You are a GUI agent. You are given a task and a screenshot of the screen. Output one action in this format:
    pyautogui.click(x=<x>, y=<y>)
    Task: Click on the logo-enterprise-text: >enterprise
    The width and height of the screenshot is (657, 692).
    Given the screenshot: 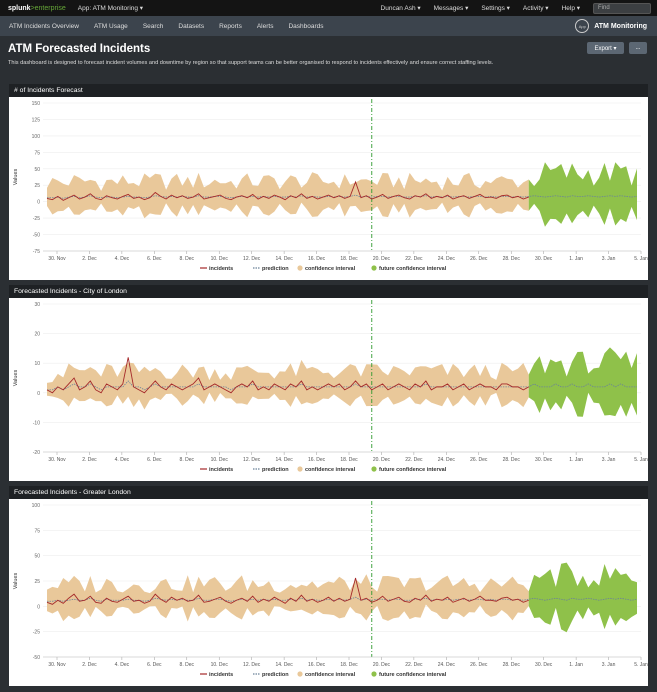 What is the action you would take?
    pyautogui.click(x=48, y=8)
    